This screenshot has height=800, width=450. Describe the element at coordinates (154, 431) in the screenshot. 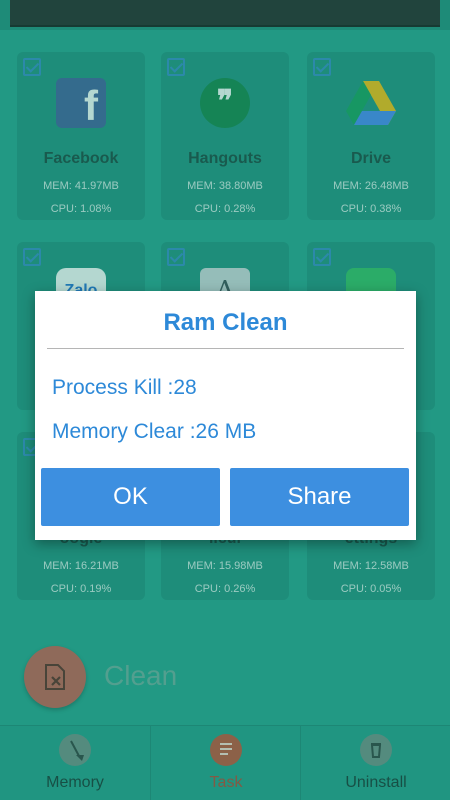

I see `memory-clear-text: Memory Clear :26 MB` at that location.